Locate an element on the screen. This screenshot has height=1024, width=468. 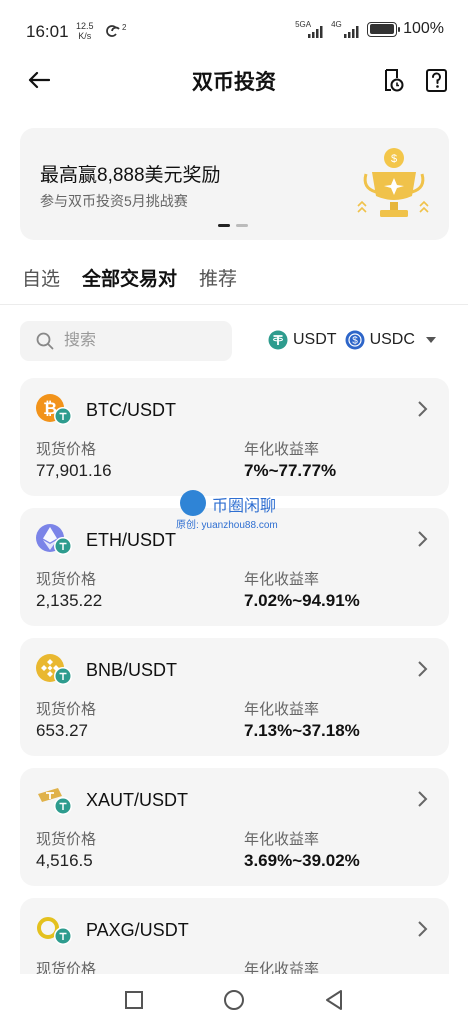
usdc-icon: $ is located at coordinates (355, 340).